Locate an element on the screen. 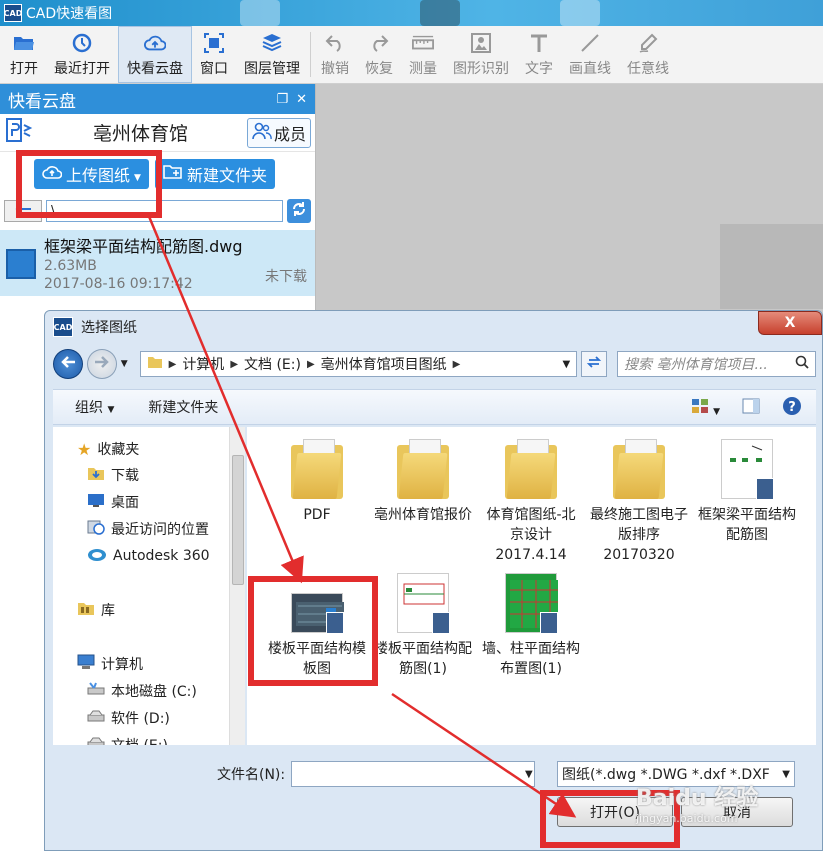 The image size is (823, 851). breadcrumb-computer: 计算机 is located at coordinates (203, 364).